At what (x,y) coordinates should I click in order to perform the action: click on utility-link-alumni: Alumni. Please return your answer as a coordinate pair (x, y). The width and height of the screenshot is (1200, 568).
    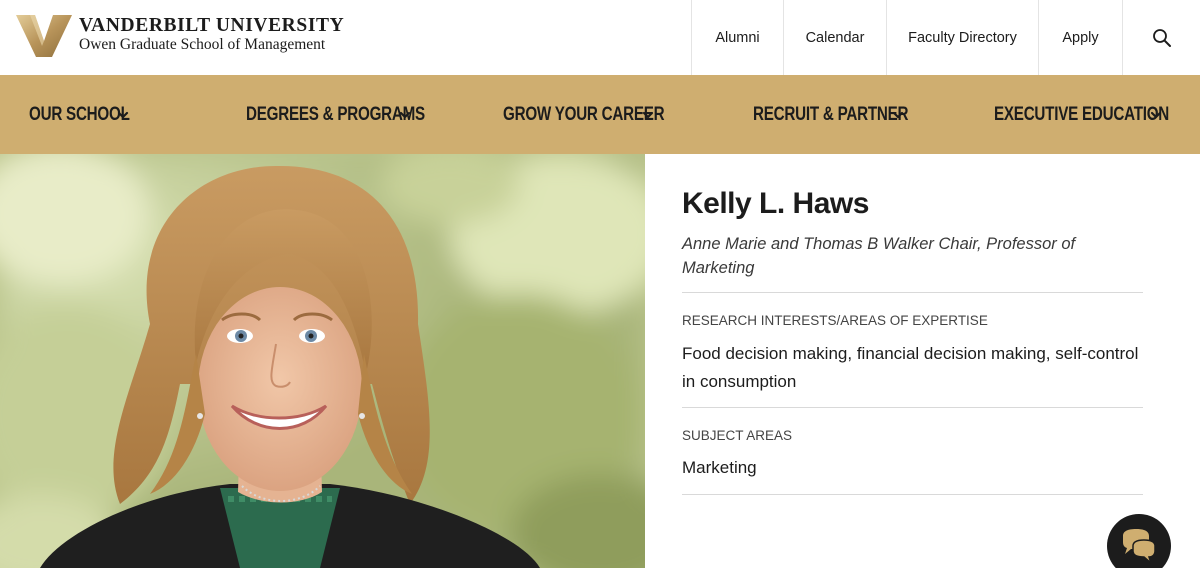
    Looking at the image, I should click on (737, 37).